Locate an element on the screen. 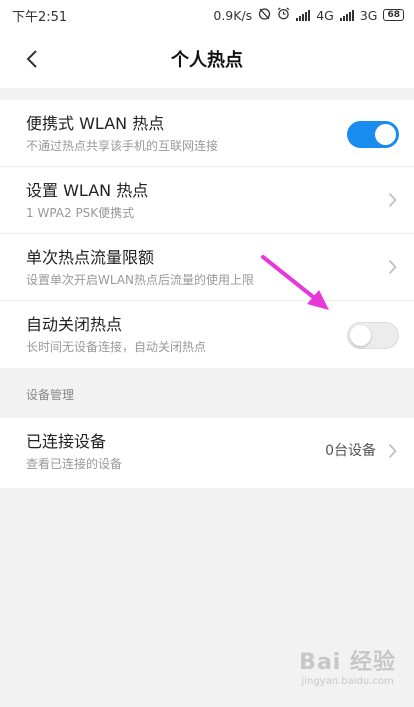 This screenshot has height=707, width=414. setting-title: 便携式 WLAN 热点 is located at coordinates (95, 123).